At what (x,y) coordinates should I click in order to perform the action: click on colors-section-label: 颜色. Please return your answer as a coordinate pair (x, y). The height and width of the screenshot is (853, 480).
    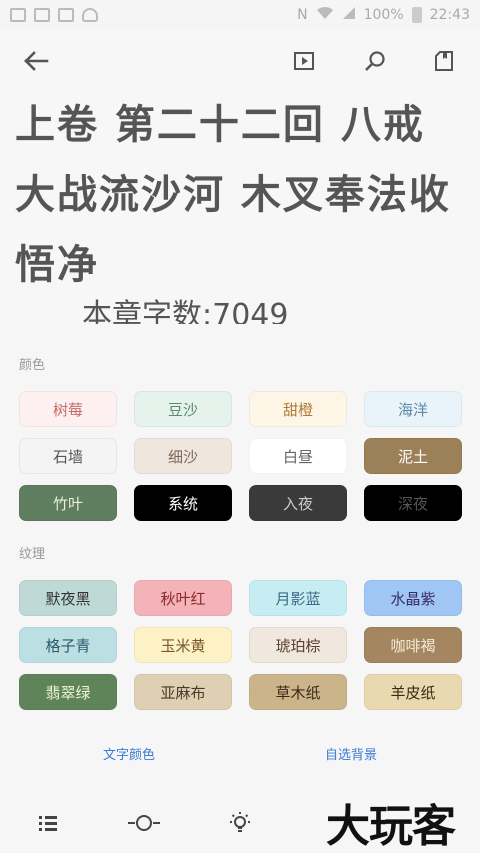
    Looking at the image, I should click on (32, 365).